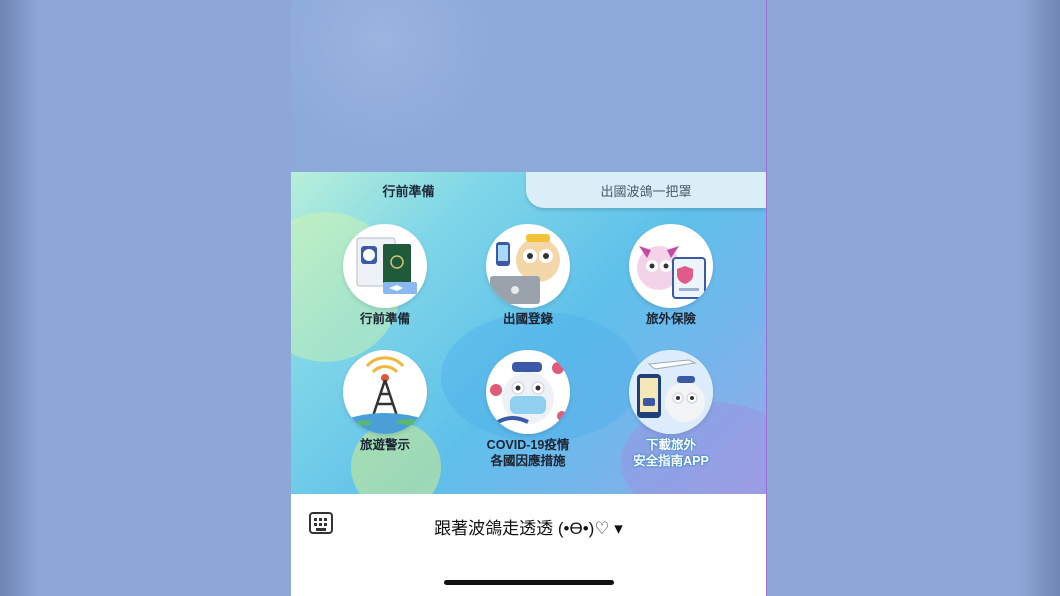 Image resolution: width=1060 pixels, height=596 pixels. I want to click on menu-item-download-app: 下載旅外 安全指南APP, so click(671, 409).